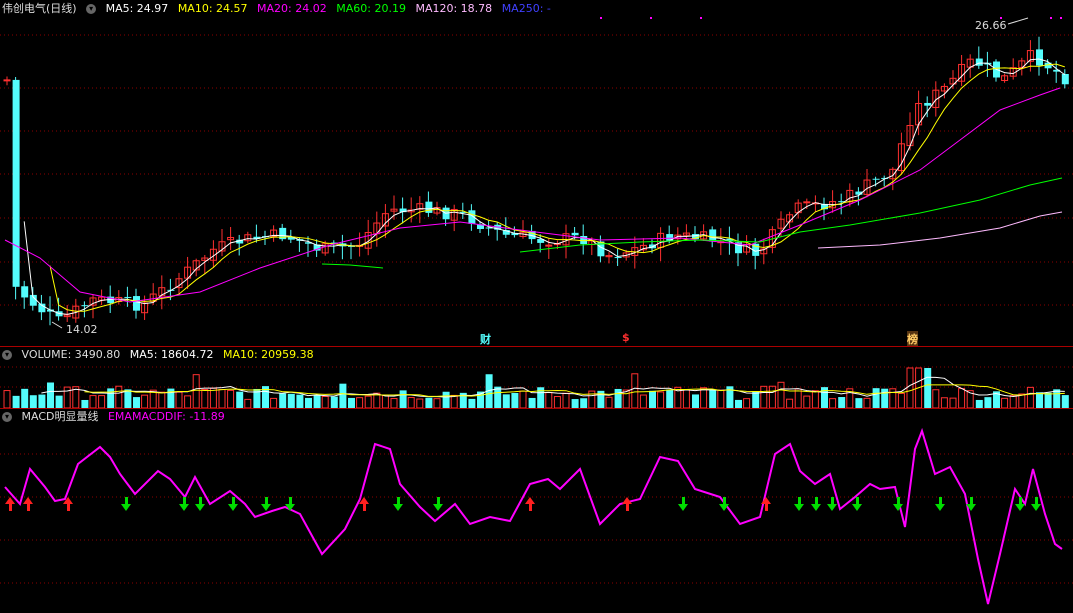 This screenshot has width=1073, height=613. What do you see at coordinates (553, 387) in the screenshot?
I see `volume-ma5-line` at bounding box center [553, 387].